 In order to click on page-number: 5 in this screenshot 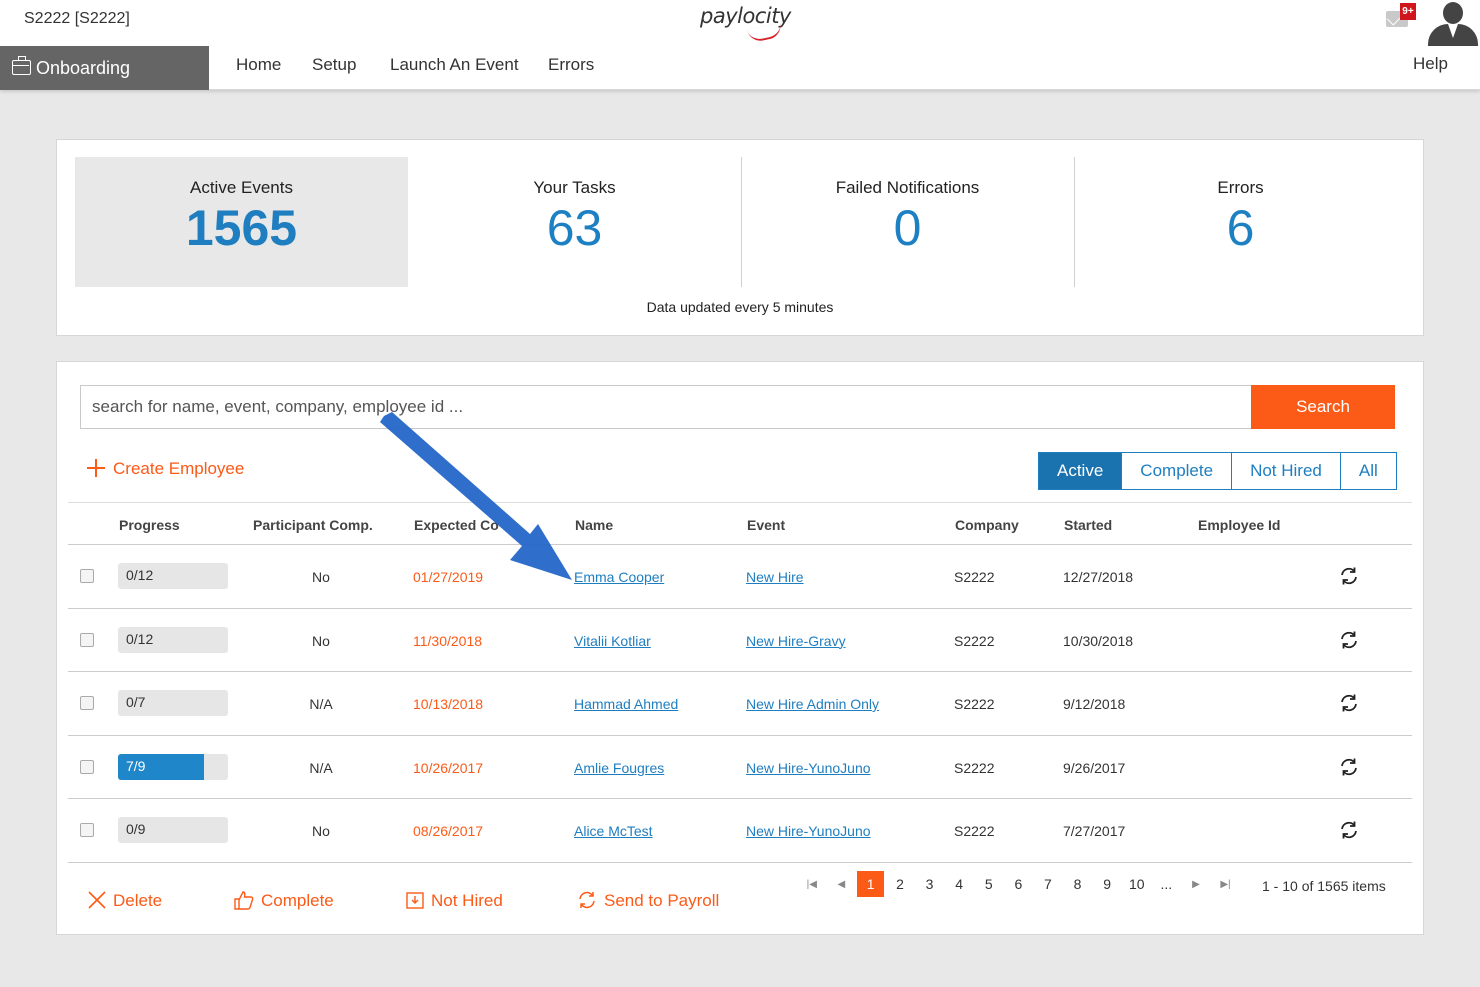, I will do `click(989, 884)`.